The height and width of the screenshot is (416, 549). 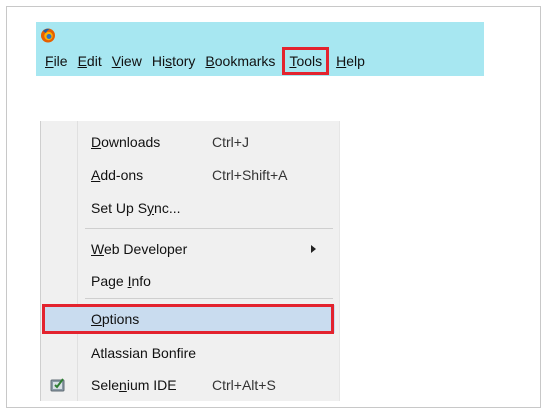 What do you see at coordinates (240, 61) in the screenshot?
I see `menu-bookmarks: Bookmarks` at bounding box center [240, 61].